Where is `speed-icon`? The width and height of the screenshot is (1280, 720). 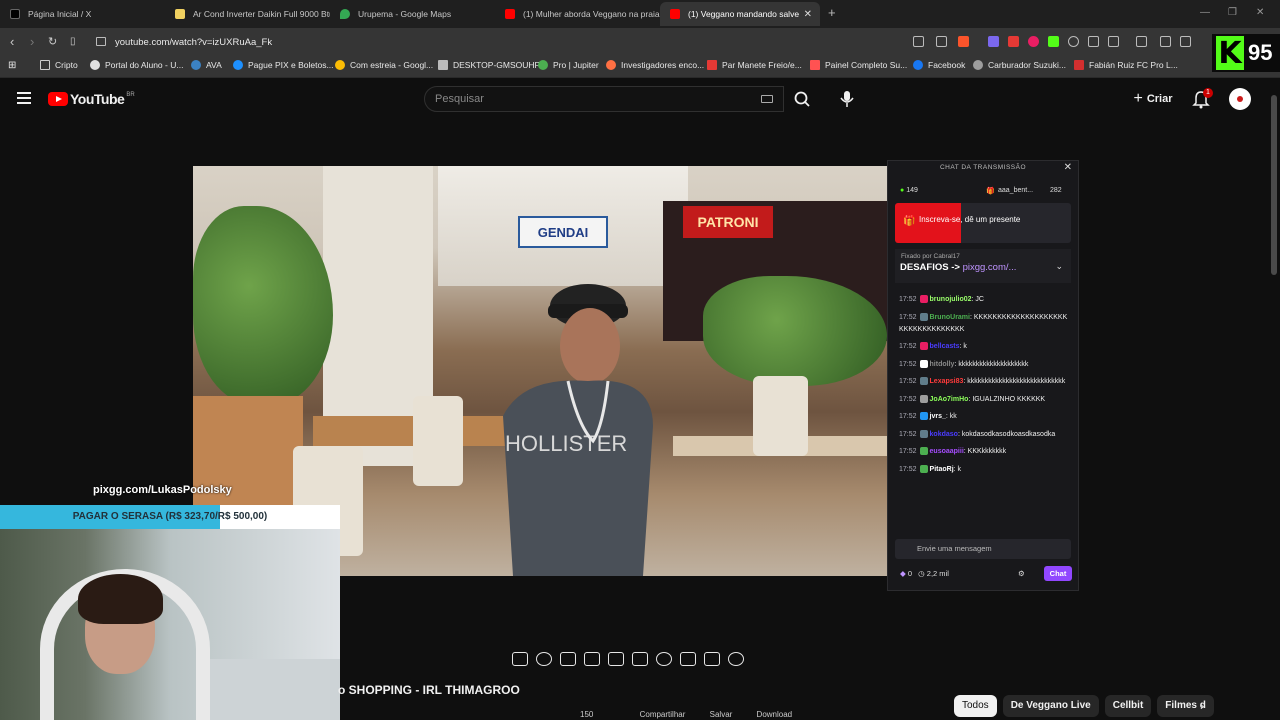 speed-icon is located at coordinates (664, 659).